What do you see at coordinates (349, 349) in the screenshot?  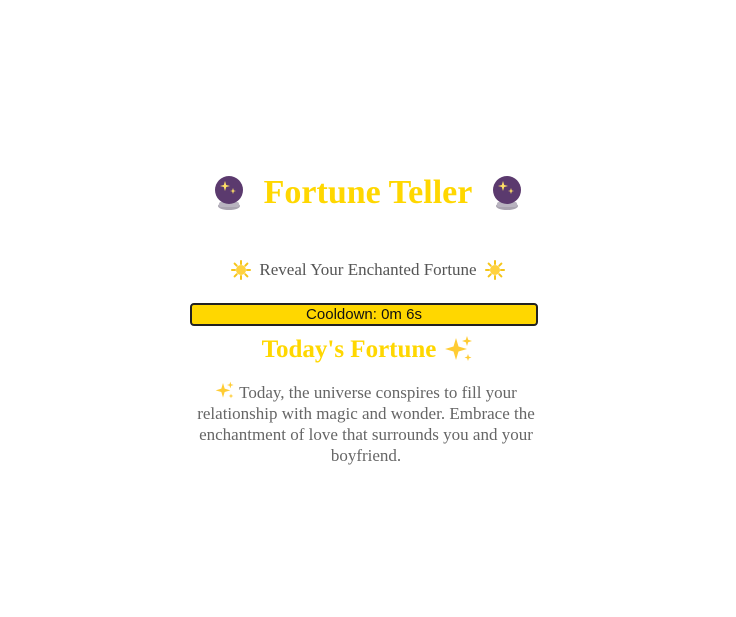 I see `fortune-heading-text: Today's Fortune` at bounding box center [349, 349].